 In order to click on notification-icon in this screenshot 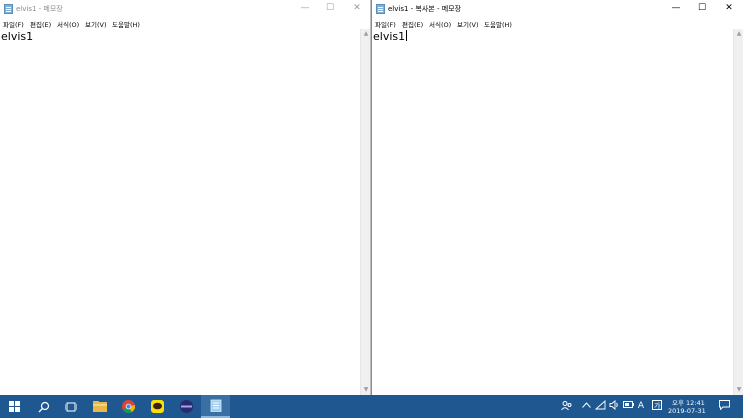, I will do `click(724, 406)`.